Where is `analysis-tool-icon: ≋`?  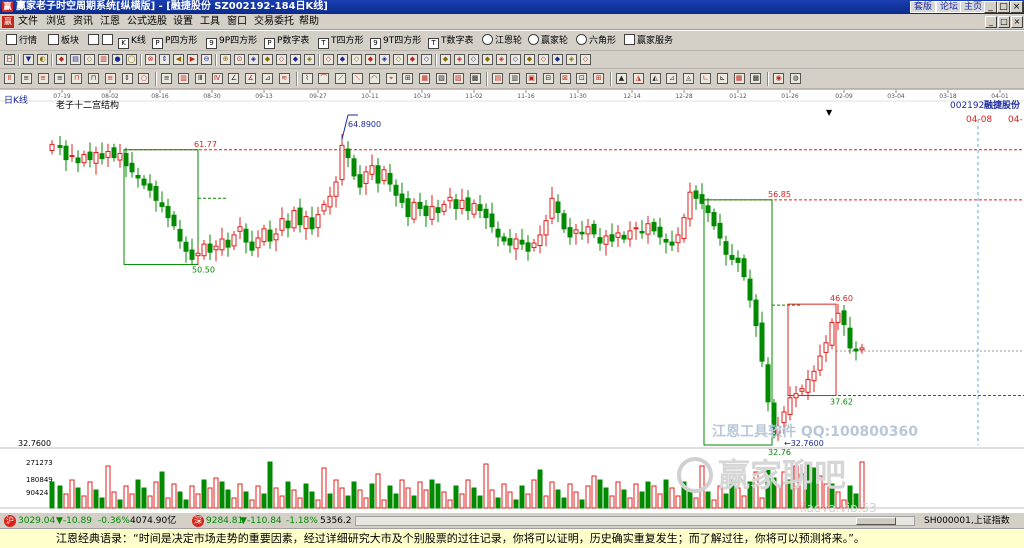
analysis-tool-icon: ≋ is located at coordinates (284, 78).